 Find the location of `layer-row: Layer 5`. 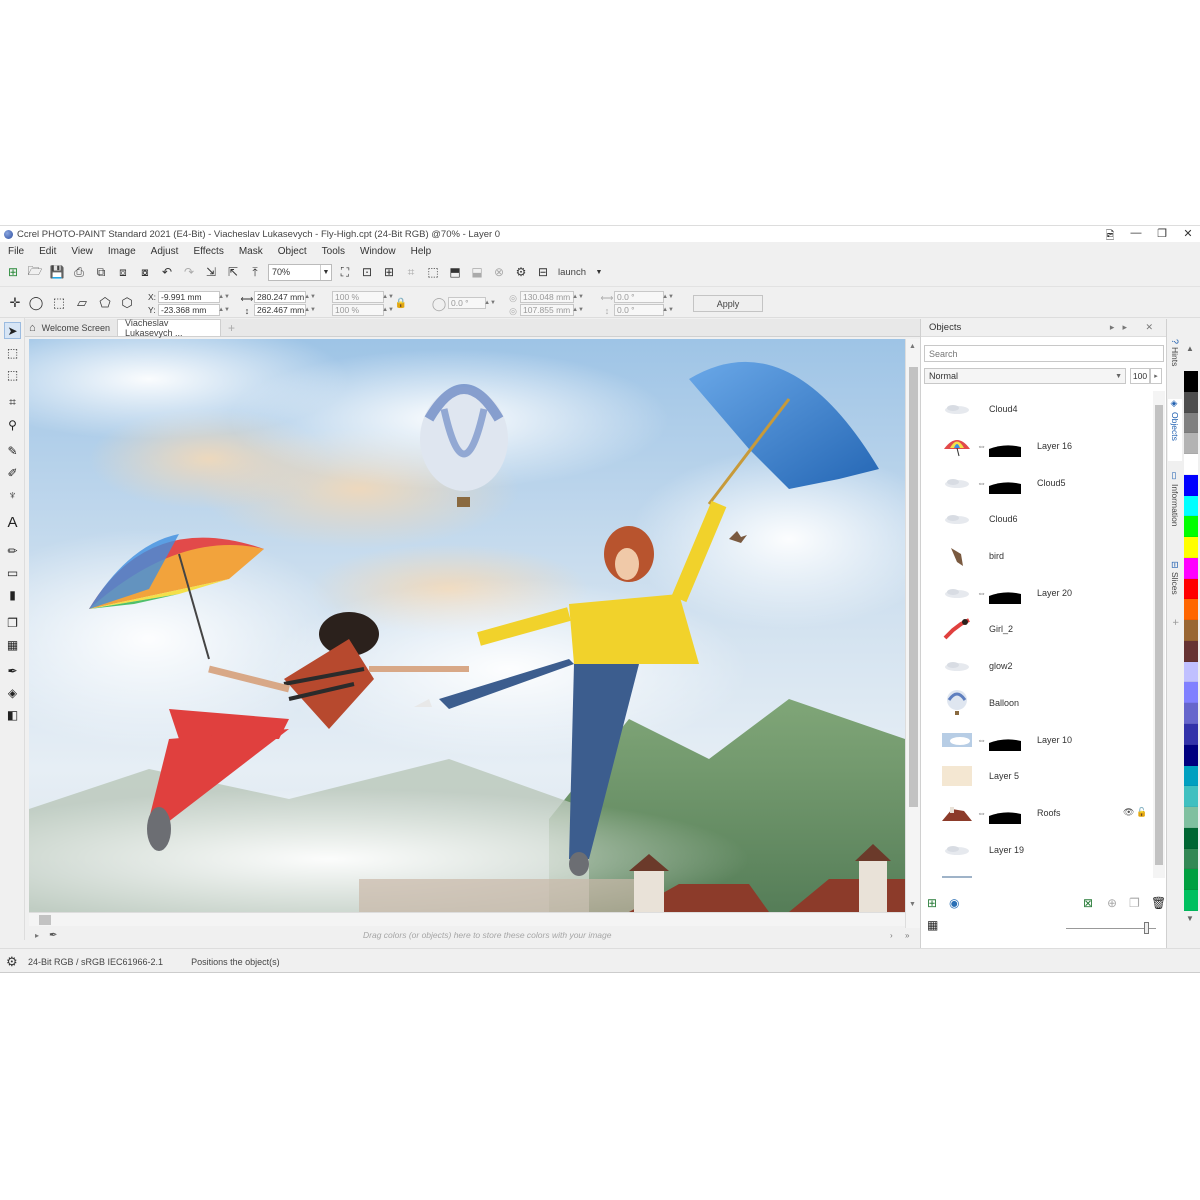

layer-row: Layer 5 is located at coordinates (1037, 776).